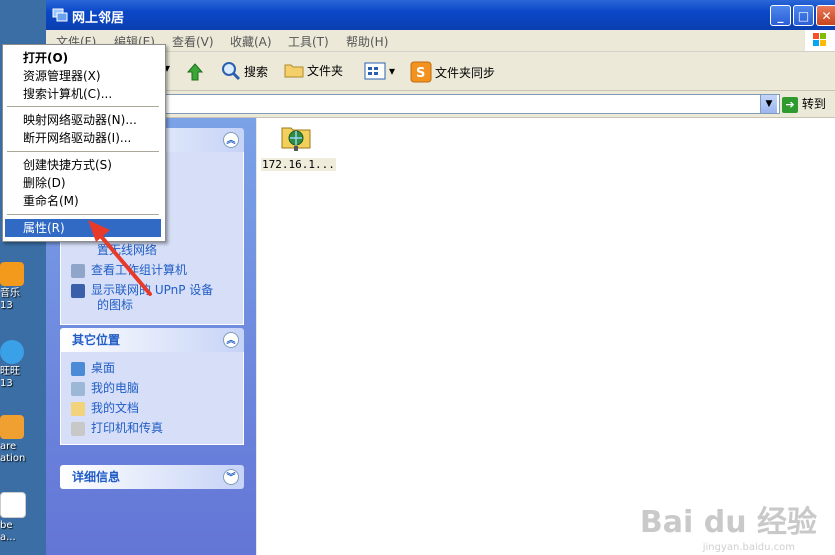 This screenshot has width=835, height=555. Describe the element at coordinates (78, 388) in the screenshot. I see `my-computer-icon` at that location.